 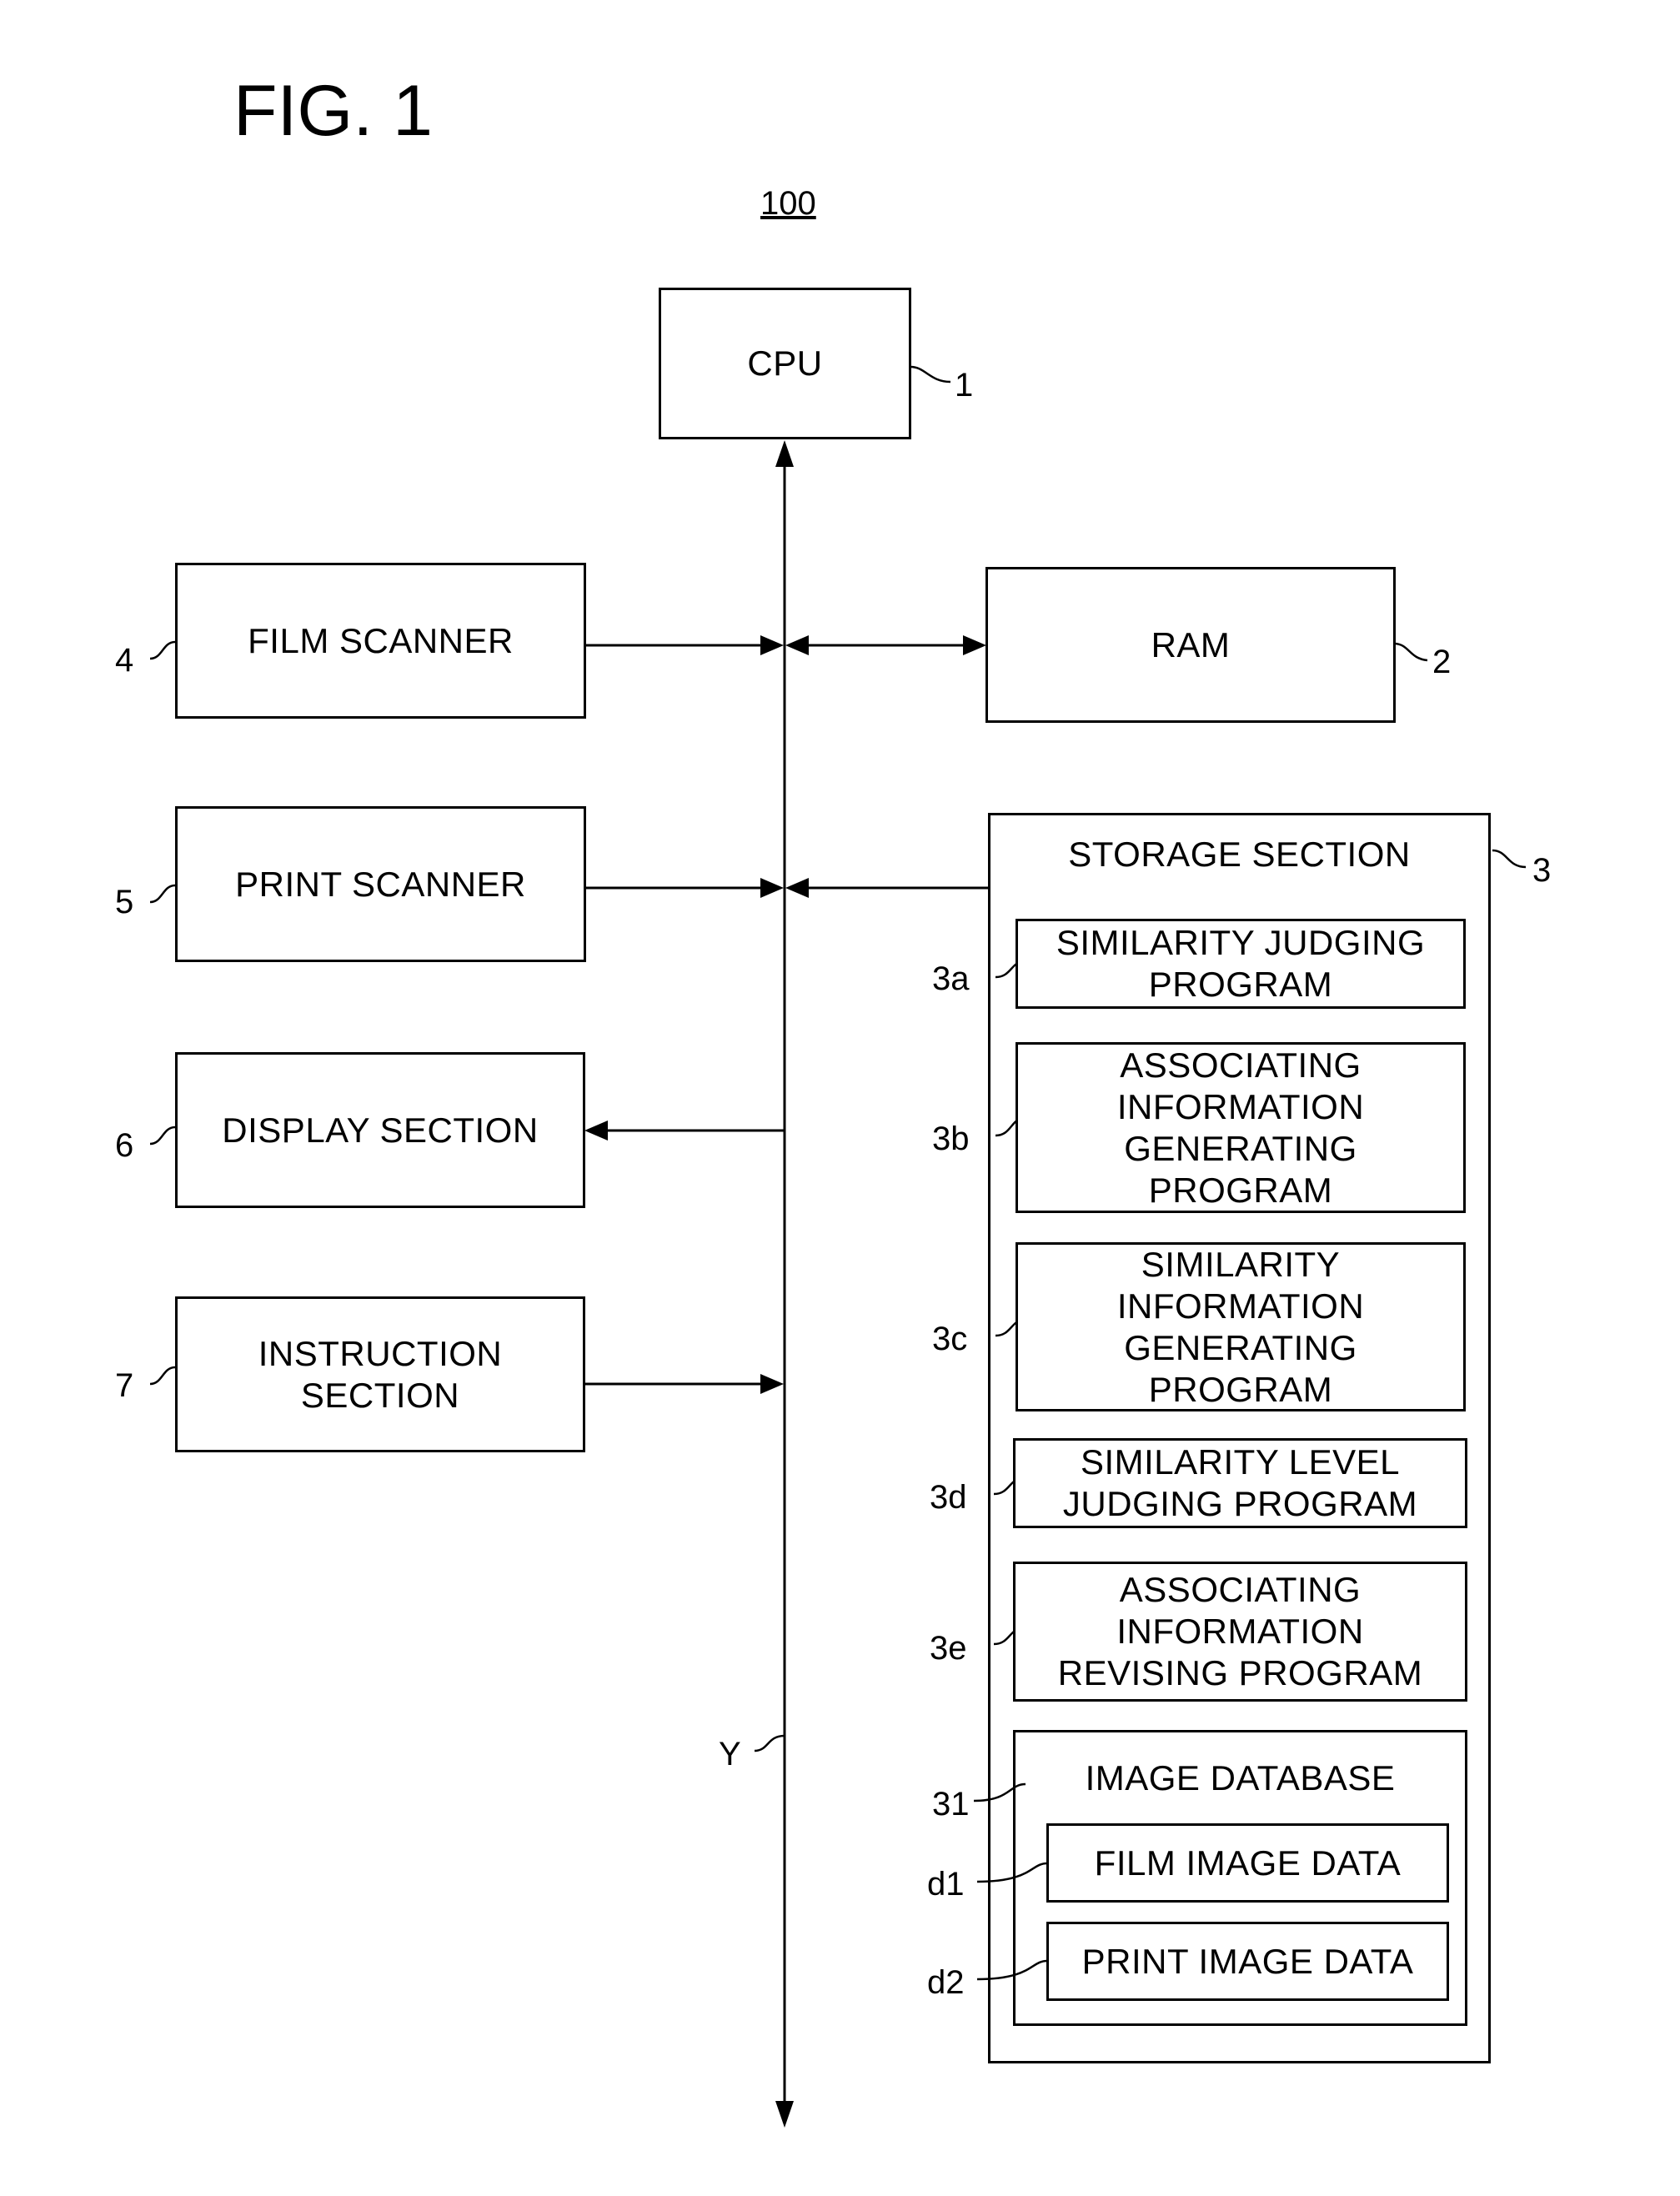 I want to click on display-section-label: DISPLAY SECTION, so click(x=380, y=1130).